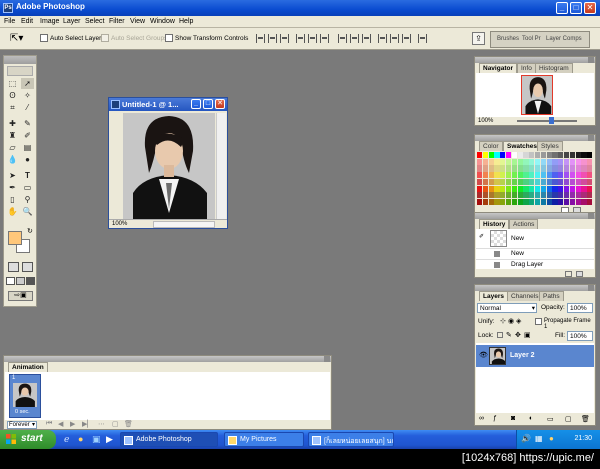 The width and height of the screenshot is (600, 469). Describe the element at coordinates (300, 8) in the screenshot. I see `app-title-bar: Ps Adobe Photoshop _ □ ✕` at that location.